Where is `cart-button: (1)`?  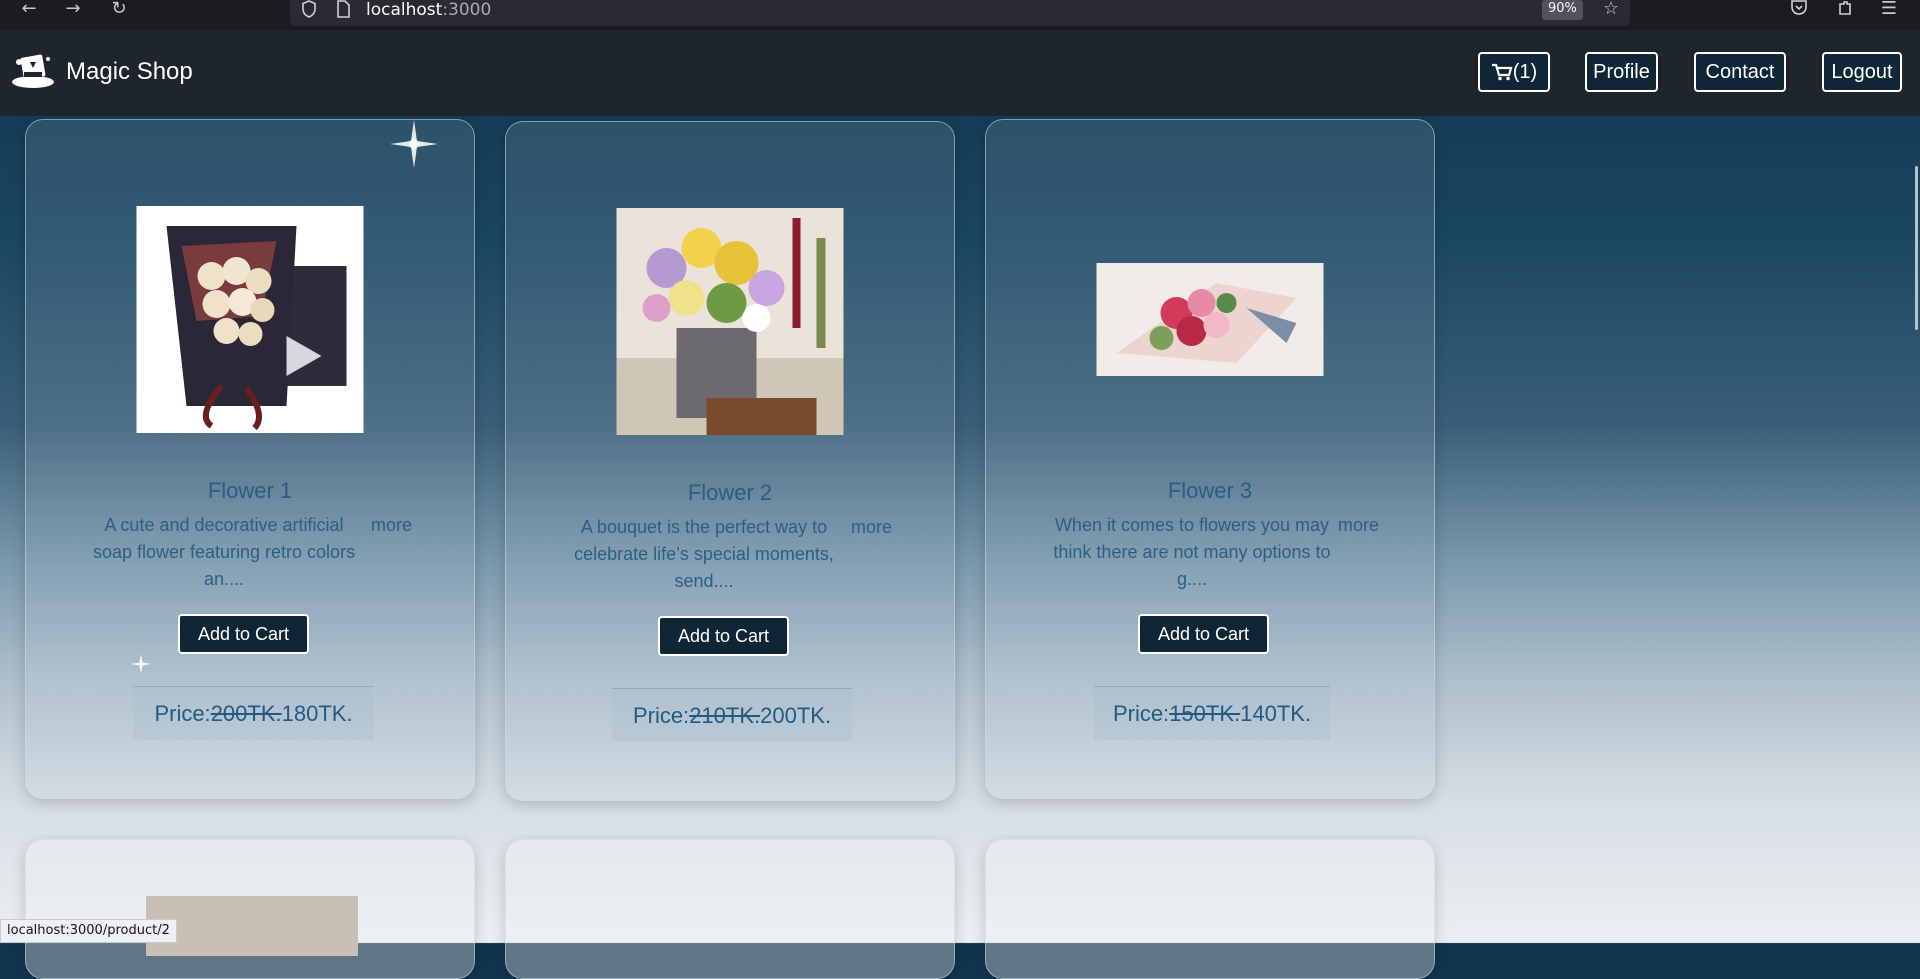
cart-button: (1) is located at coordinates (1514, 72).